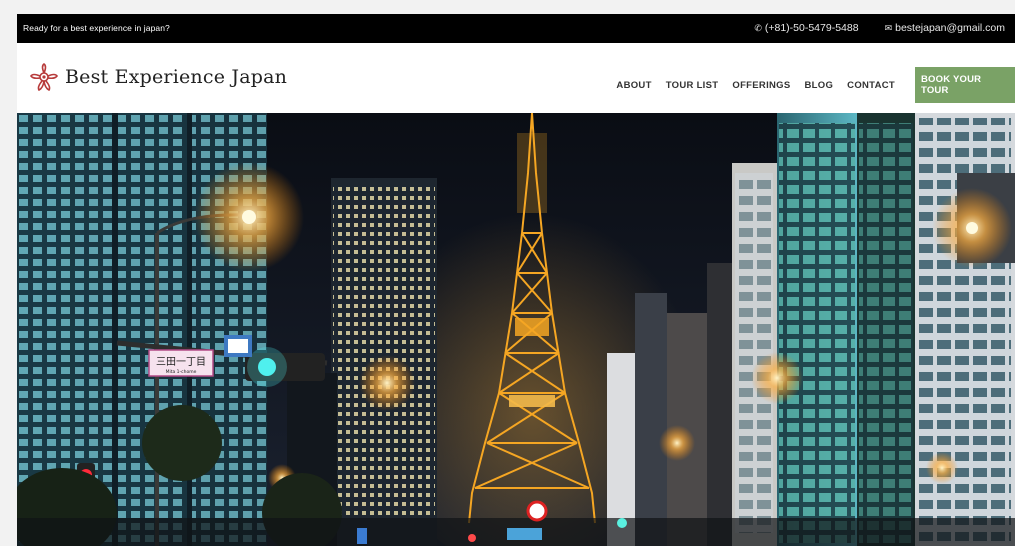 Image resolution: width=1015 pixels, height=546 pixels. What do you see at coordinates (761, 85) in the screenshot?
I see `nav-offerings: OFFERINGS` at bounding box center [761, 85].